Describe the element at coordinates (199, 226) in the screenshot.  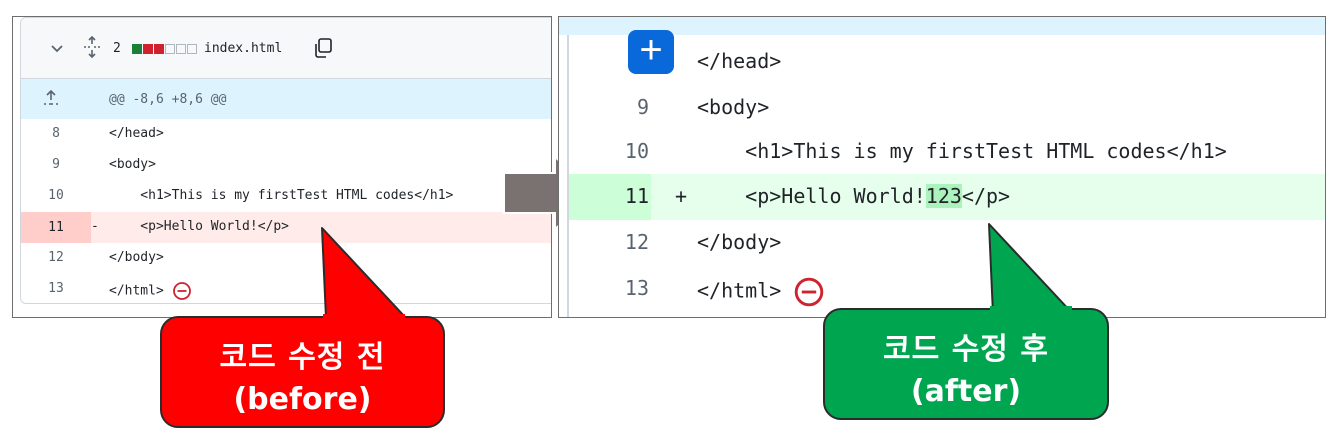
I see `line-code: <p>Hello World!</p>` at that location.